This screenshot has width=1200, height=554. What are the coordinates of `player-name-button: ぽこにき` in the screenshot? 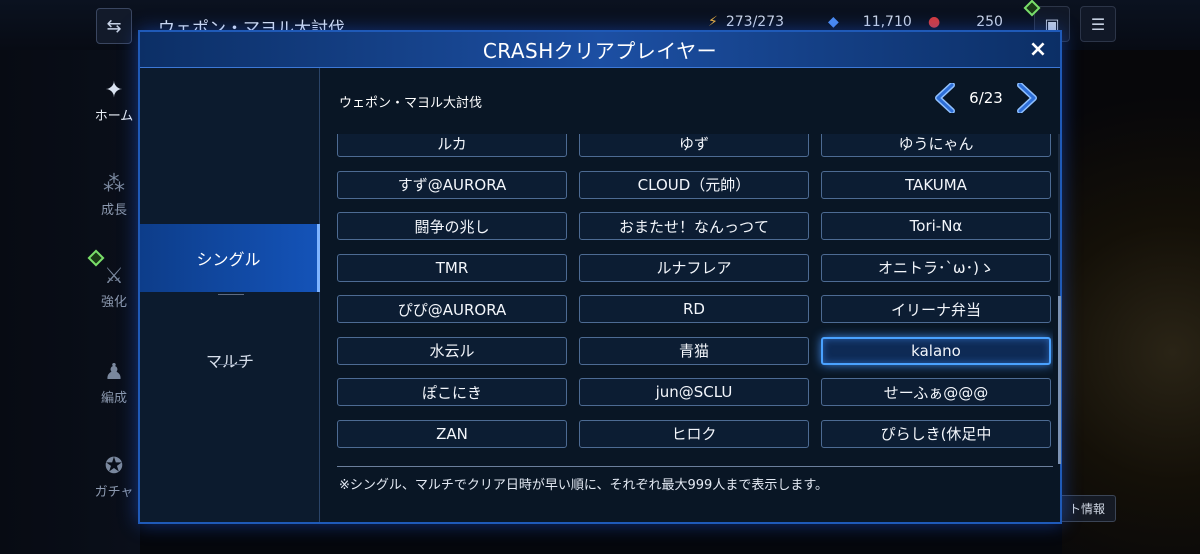 It's located at (452, 392).